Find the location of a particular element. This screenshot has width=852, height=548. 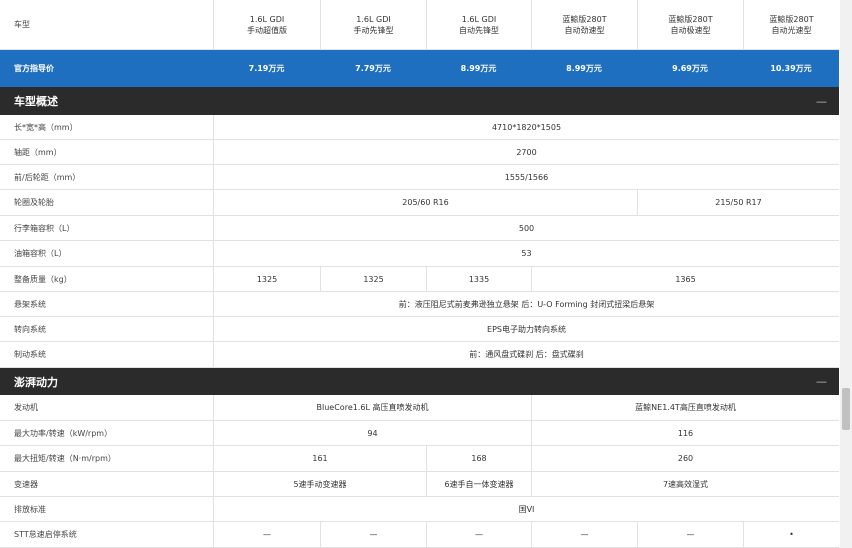

model-name-2: 1.6L GDI 手动先锋型 is located at coordinates (373, 24).